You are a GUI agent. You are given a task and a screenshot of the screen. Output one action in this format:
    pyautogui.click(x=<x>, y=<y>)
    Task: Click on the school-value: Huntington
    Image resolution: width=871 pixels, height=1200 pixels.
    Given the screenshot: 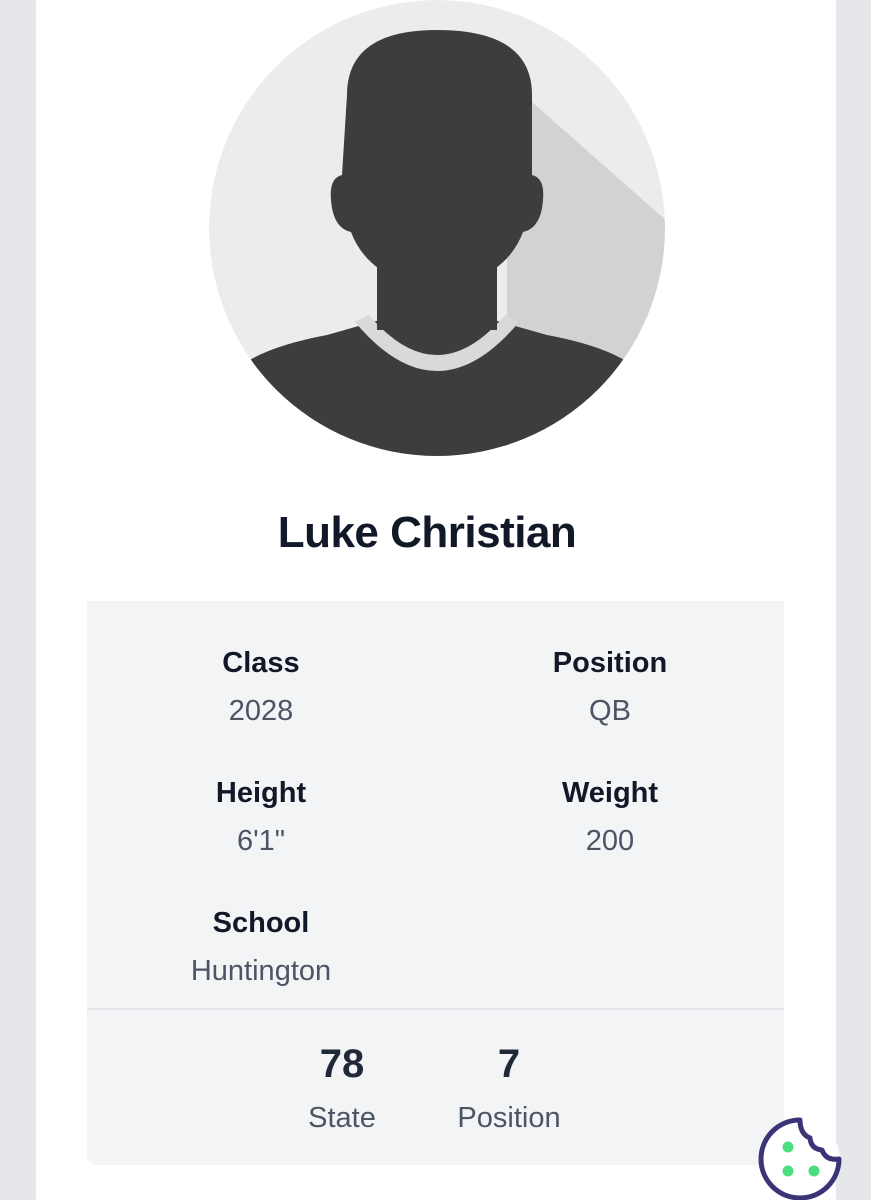 What is the action you would take?
    pyautogui.click(x=261, y=971)
    